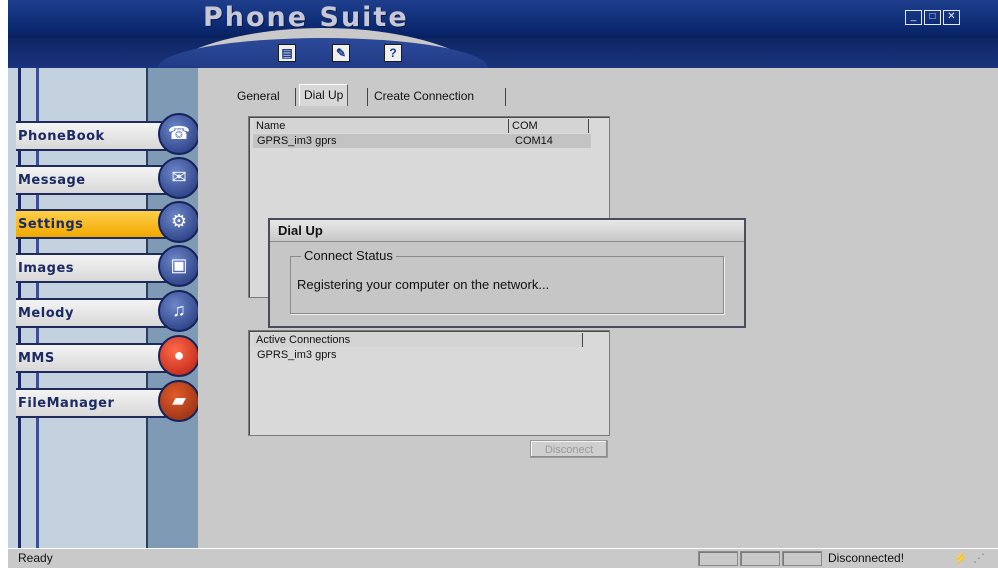 The image size is (998, 568). Describe the element at coordinates (46, 313) in the screenshot. I see `sidebar-item-label: Melody` at that location.